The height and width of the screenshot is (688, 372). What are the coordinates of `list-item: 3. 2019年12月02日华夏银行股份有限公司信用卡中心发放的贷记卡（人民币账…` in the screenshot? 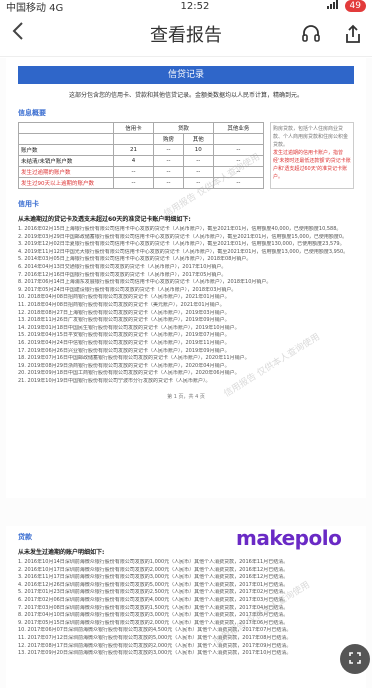 It's located at (181, 244).